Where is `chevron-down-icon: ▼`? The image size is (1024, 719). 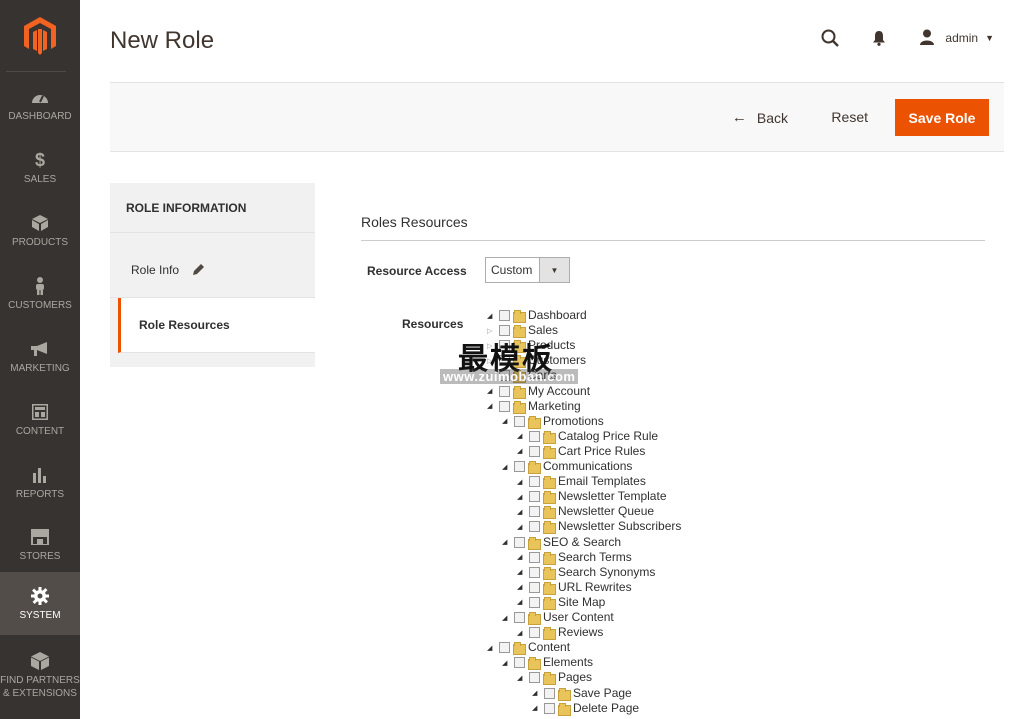 chevron-down-icon: ▼ is located at coordinates (554, 270).